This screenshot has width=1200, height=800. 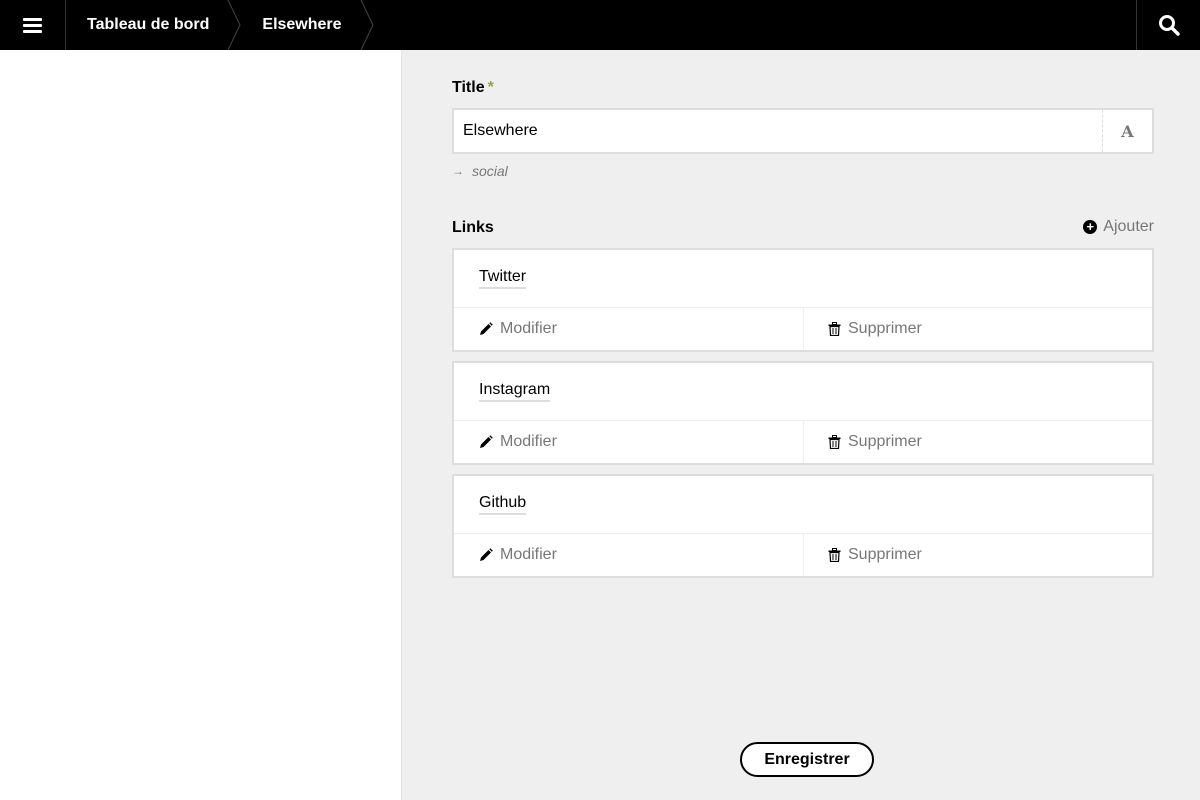 I want to click on breadcrumb-current-page: Elsewhere, so click(x=300, y=25).